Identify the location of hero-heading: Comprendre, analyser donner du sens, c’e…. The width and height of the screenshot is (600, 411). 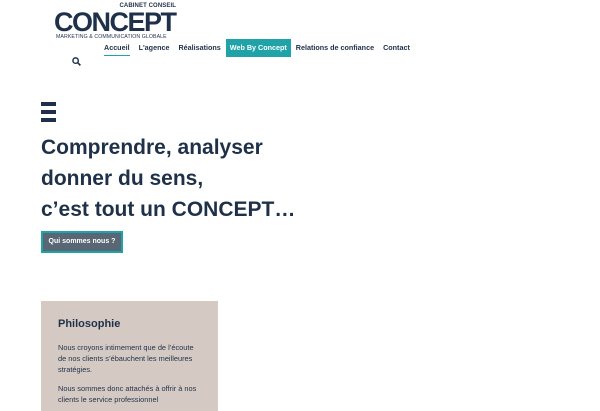
(168, 178).